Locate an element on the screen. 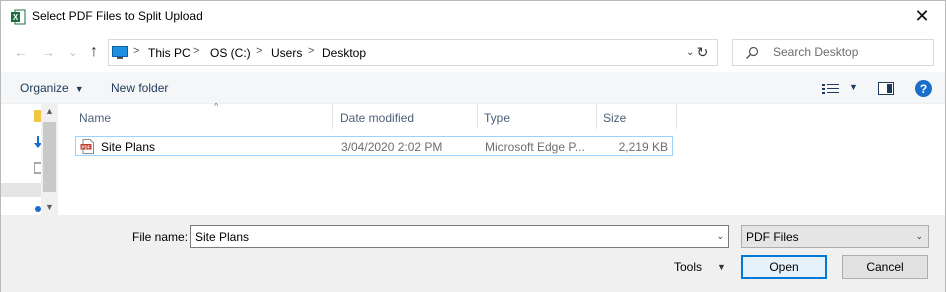 The image size is (946, 292). file-name-label: File name: is located at coordinates (160, 237).